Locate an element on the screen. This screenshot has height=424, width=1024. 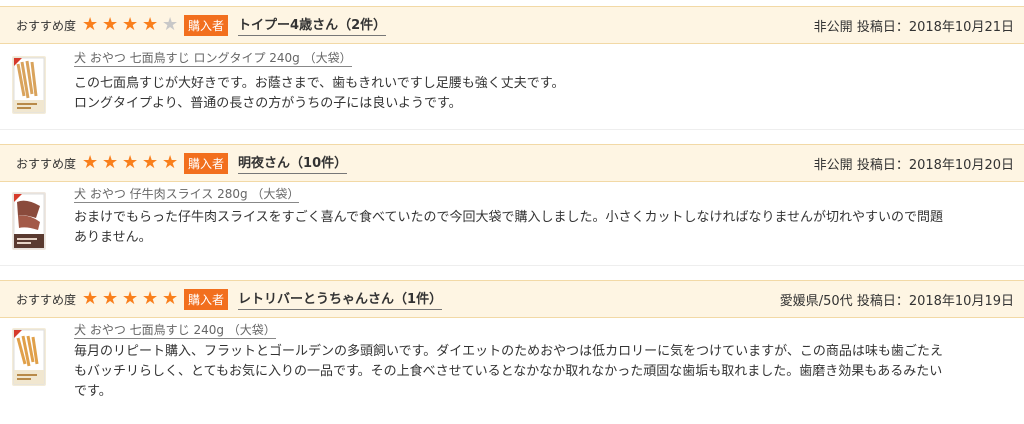
post-meta: 愛媛県/50代 投稿日：2018年10月19日 is located at coordinates (897, 299).